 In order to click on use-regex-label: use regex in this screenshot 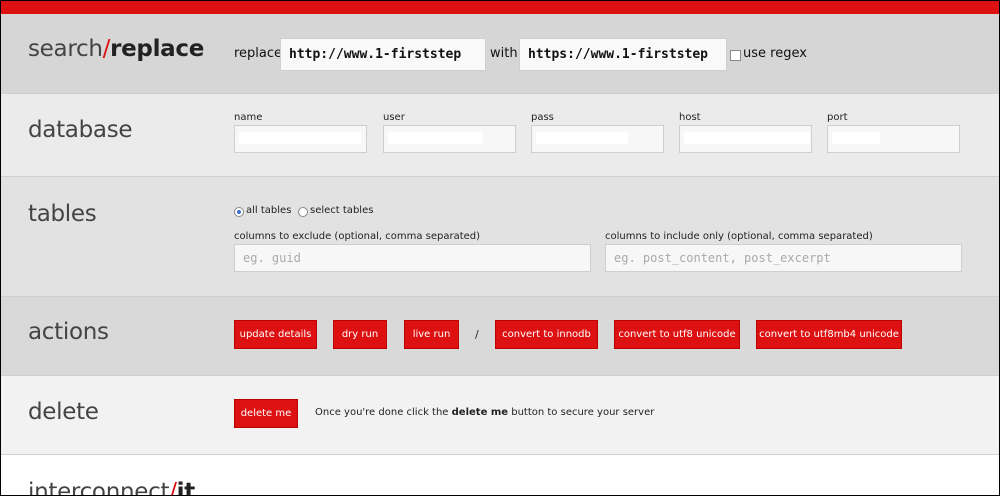, I will do `click(775, 53)`.